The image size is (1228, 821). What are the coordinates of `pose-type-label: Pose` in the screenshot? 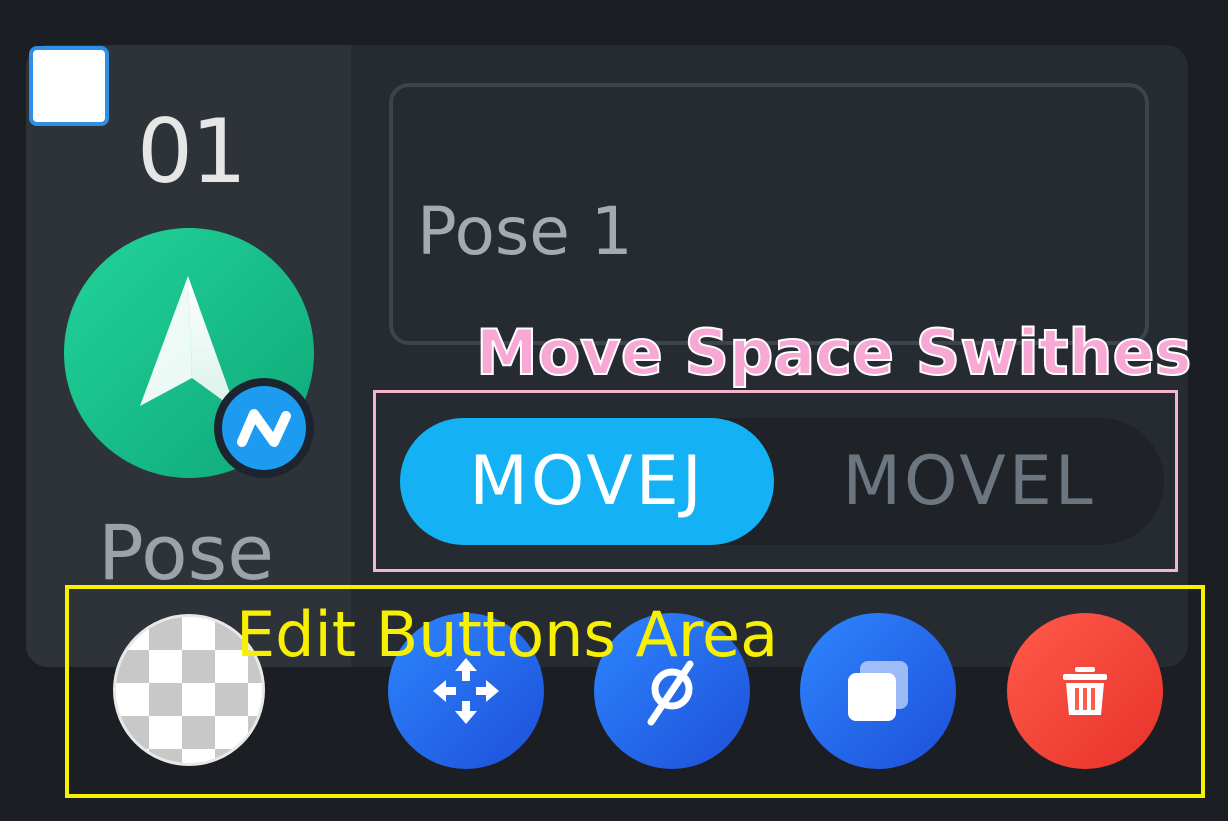 It's located at (186, 552).